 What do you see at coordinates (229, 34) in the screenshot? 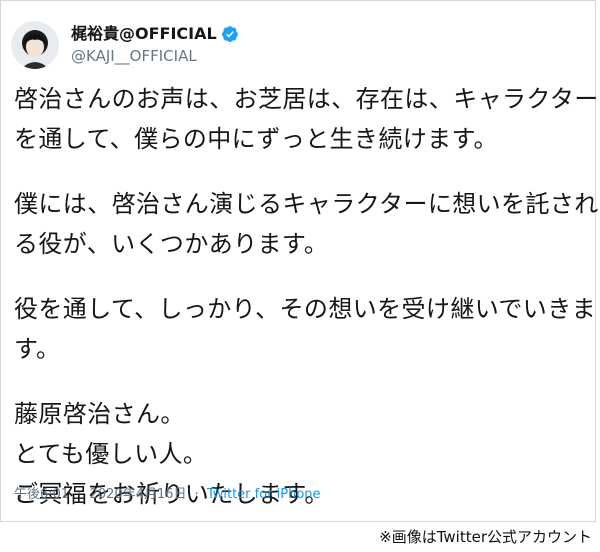
I see `verified-badge-icon` at bounding box center [229, 34].